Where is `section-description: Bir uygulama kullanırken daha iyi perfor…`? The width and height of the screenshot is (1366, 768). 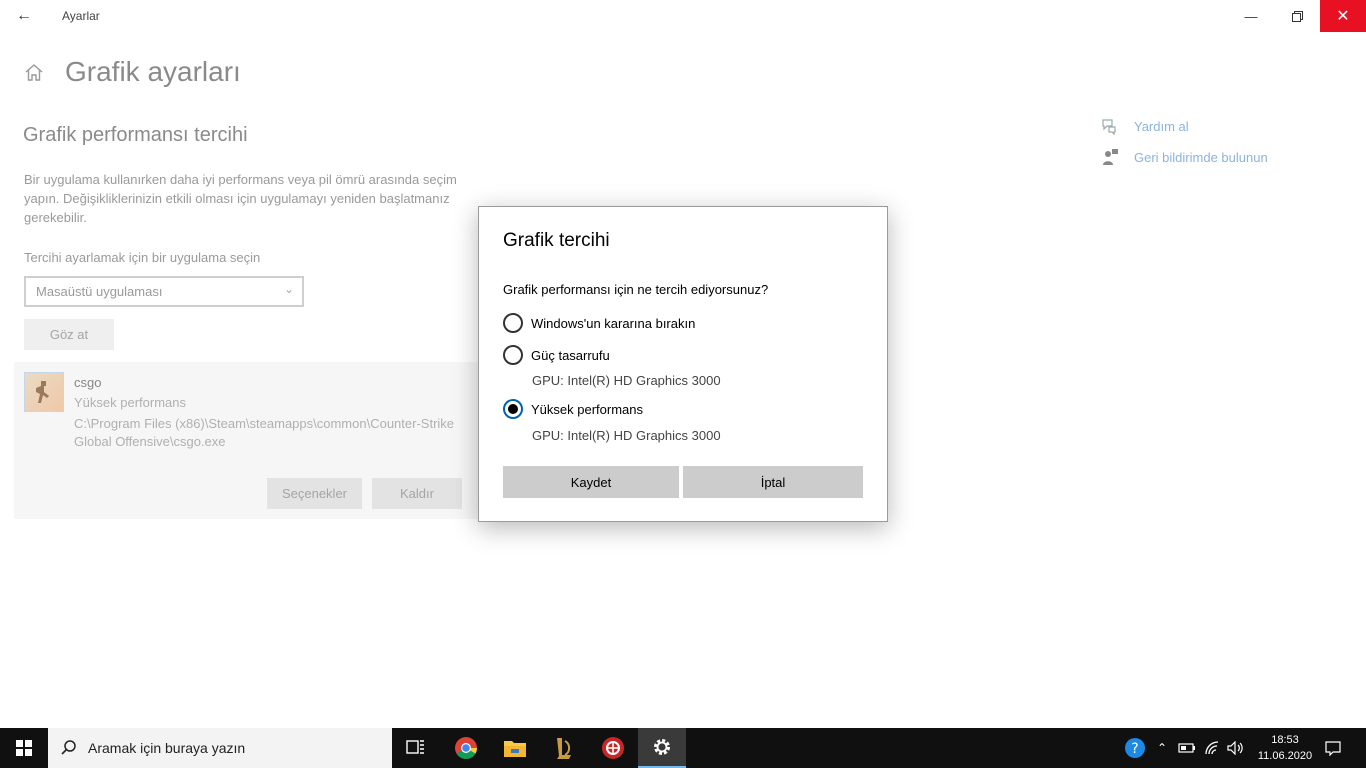 section-description: Bir uygulama kullanırken daha iyi perfor… is located at coordinates (240, 198).